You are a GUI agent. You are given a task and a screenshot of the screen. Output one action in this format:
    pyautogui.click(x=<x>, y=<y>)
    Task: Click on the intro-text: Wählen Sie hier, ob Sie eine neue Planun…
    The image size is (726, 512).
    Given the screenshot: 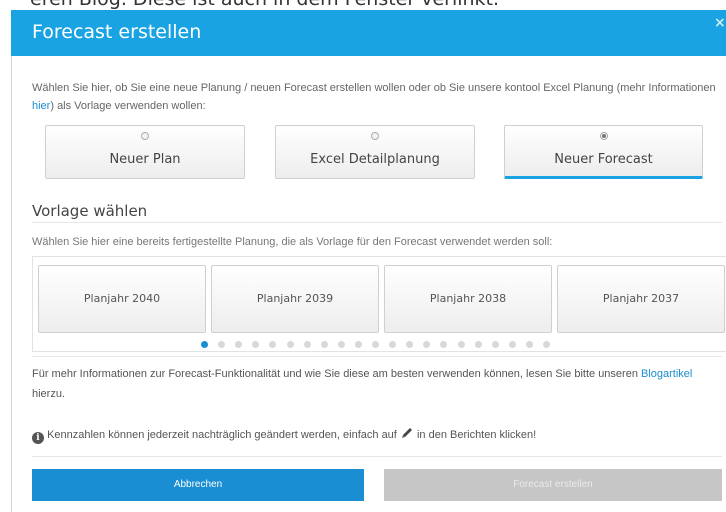 What is the action you would take?
    pyautogui.click(x=374, y=97)
    